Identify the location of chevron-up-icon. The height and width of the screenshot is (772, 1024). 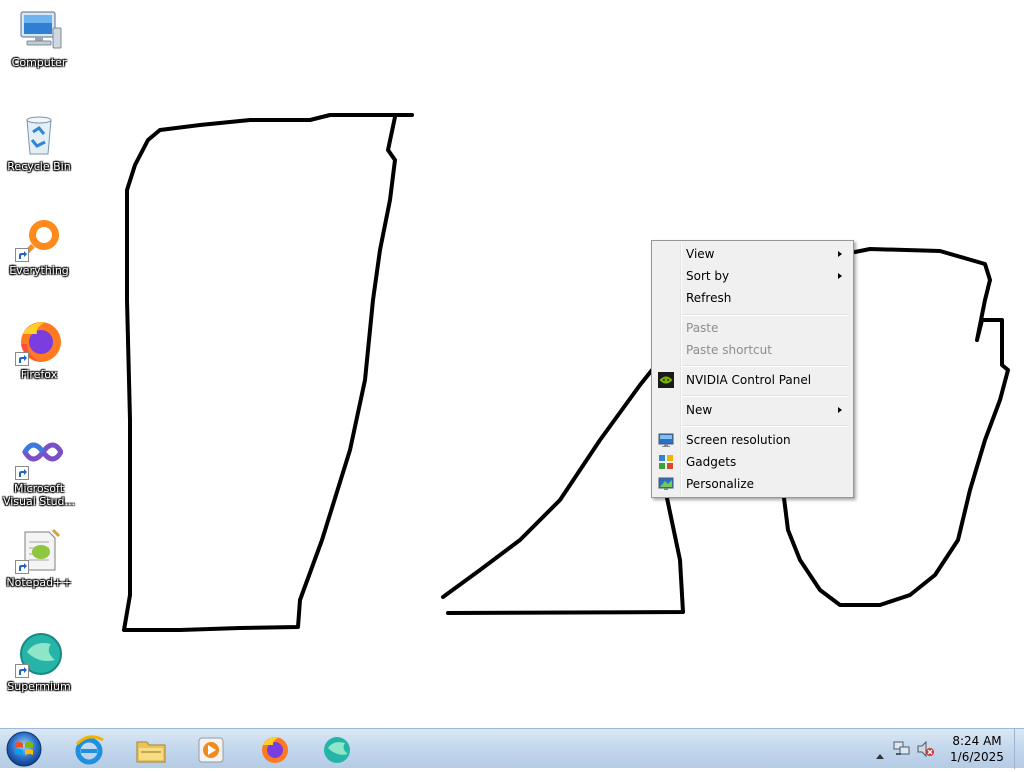
(880, 756).